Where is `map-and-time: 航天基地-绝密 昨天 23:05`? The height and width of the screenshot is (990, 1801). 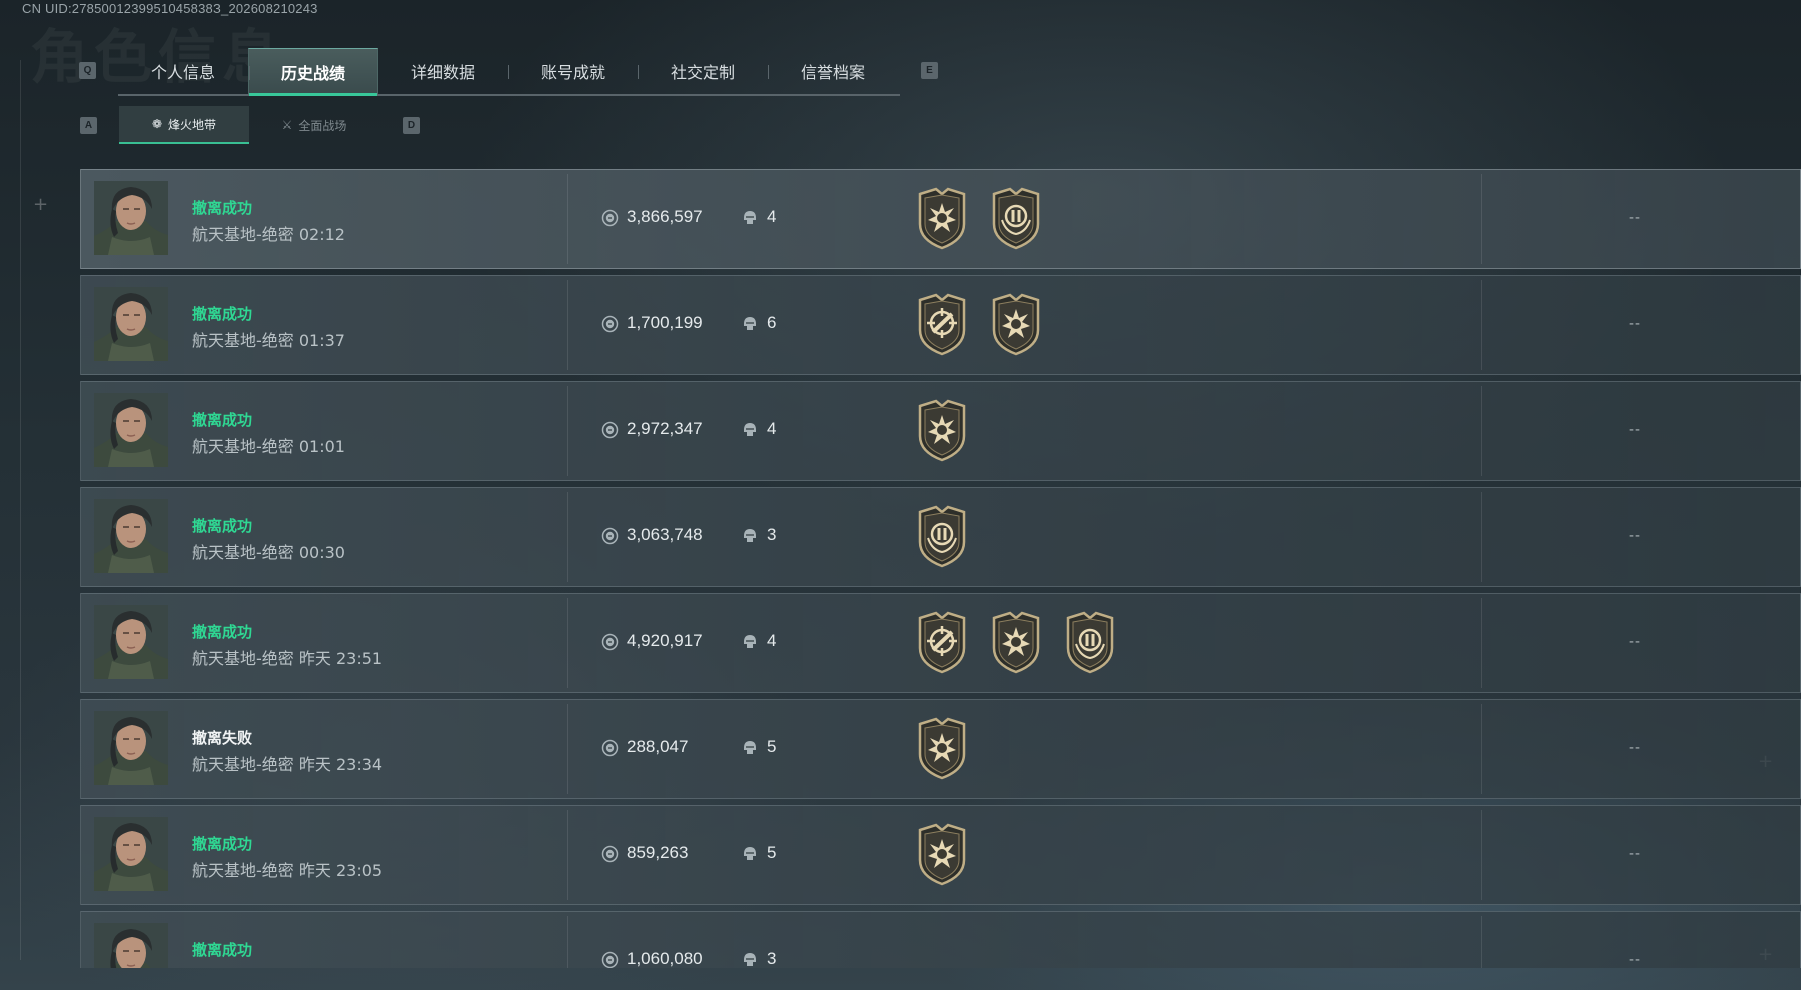
map-and-time: 航天基地-绝密 昨天 23:05 is located at coordinates (287, 869).